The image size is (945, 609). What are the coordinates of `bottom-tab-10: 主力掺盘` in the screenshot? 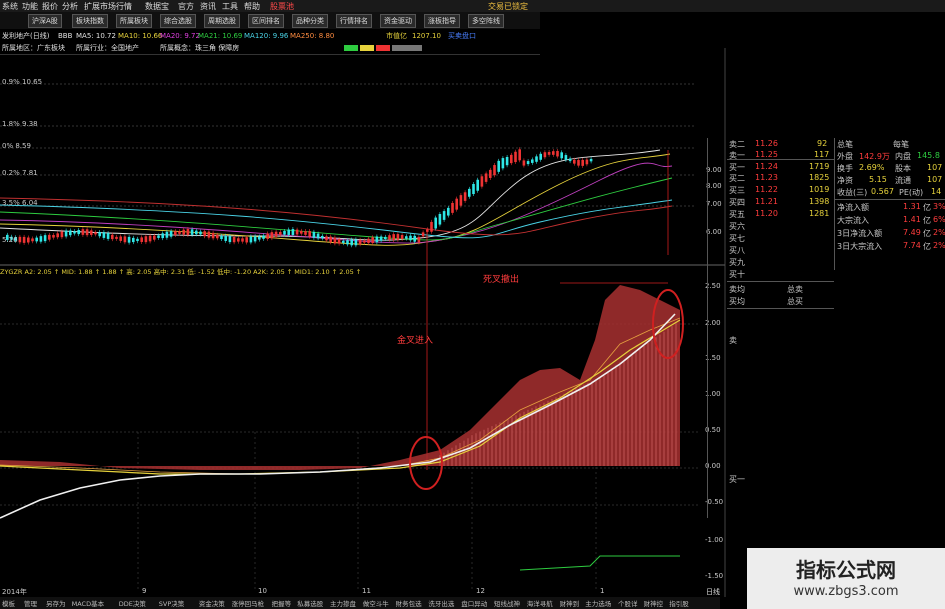 It's located at (343, 603).